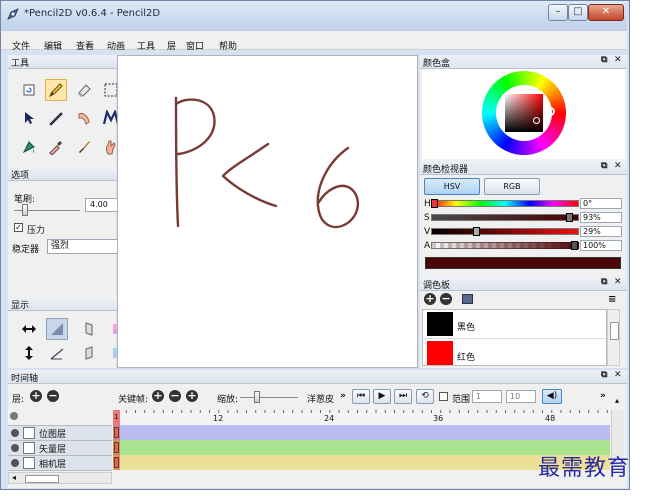 The width and height of the screenshot is (658, 496). I want to click on alpha-slider-handle, so click(574, 245).